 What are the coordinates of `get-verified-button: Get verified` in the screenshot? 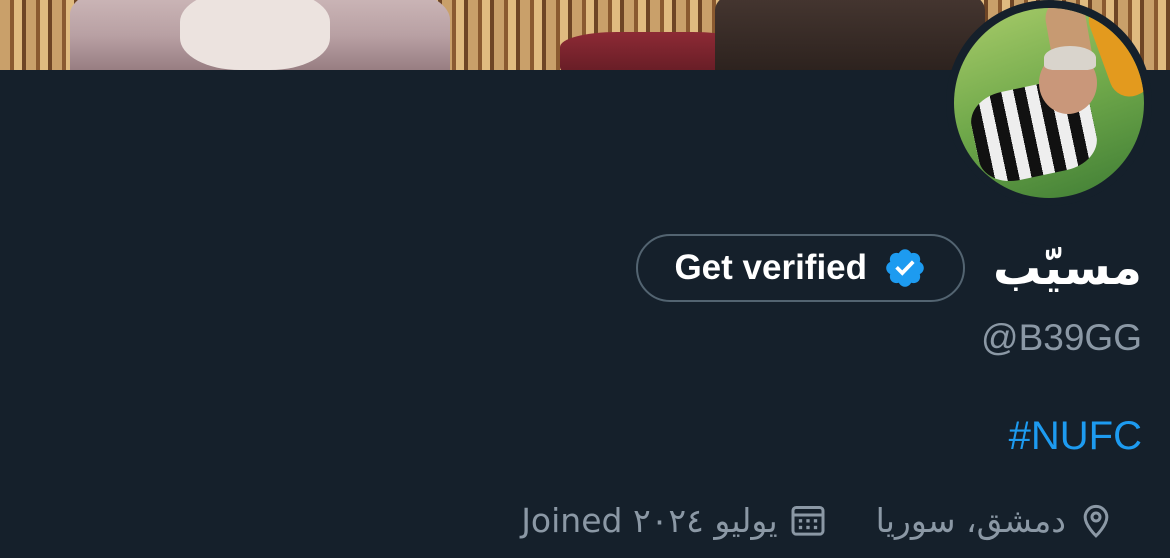 It's located at (801, 268).